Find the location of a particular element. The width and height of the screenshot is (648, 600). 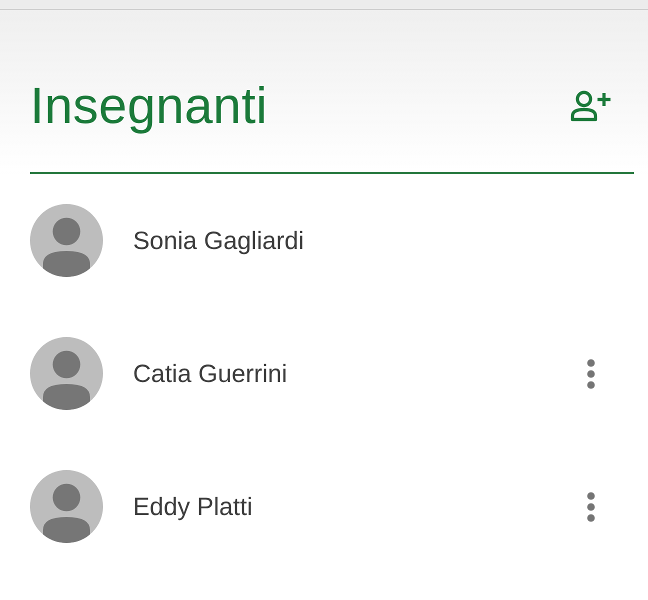

teacher-name: Catia Guerrini is located at coordinates (359, 373).